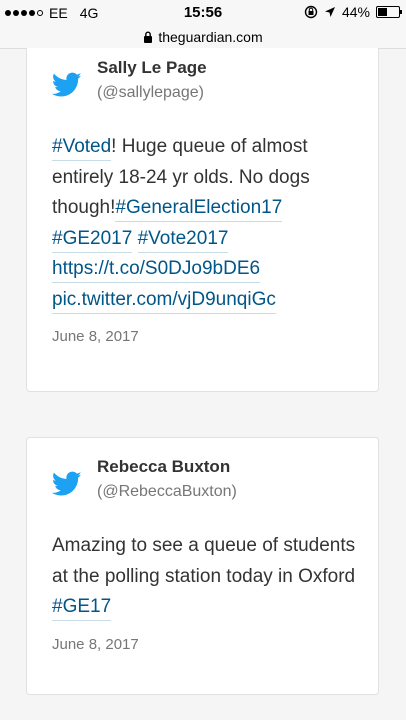 This screenshot has width=406, height=720. I want to click on status-right: 44%, so click(353, 12).